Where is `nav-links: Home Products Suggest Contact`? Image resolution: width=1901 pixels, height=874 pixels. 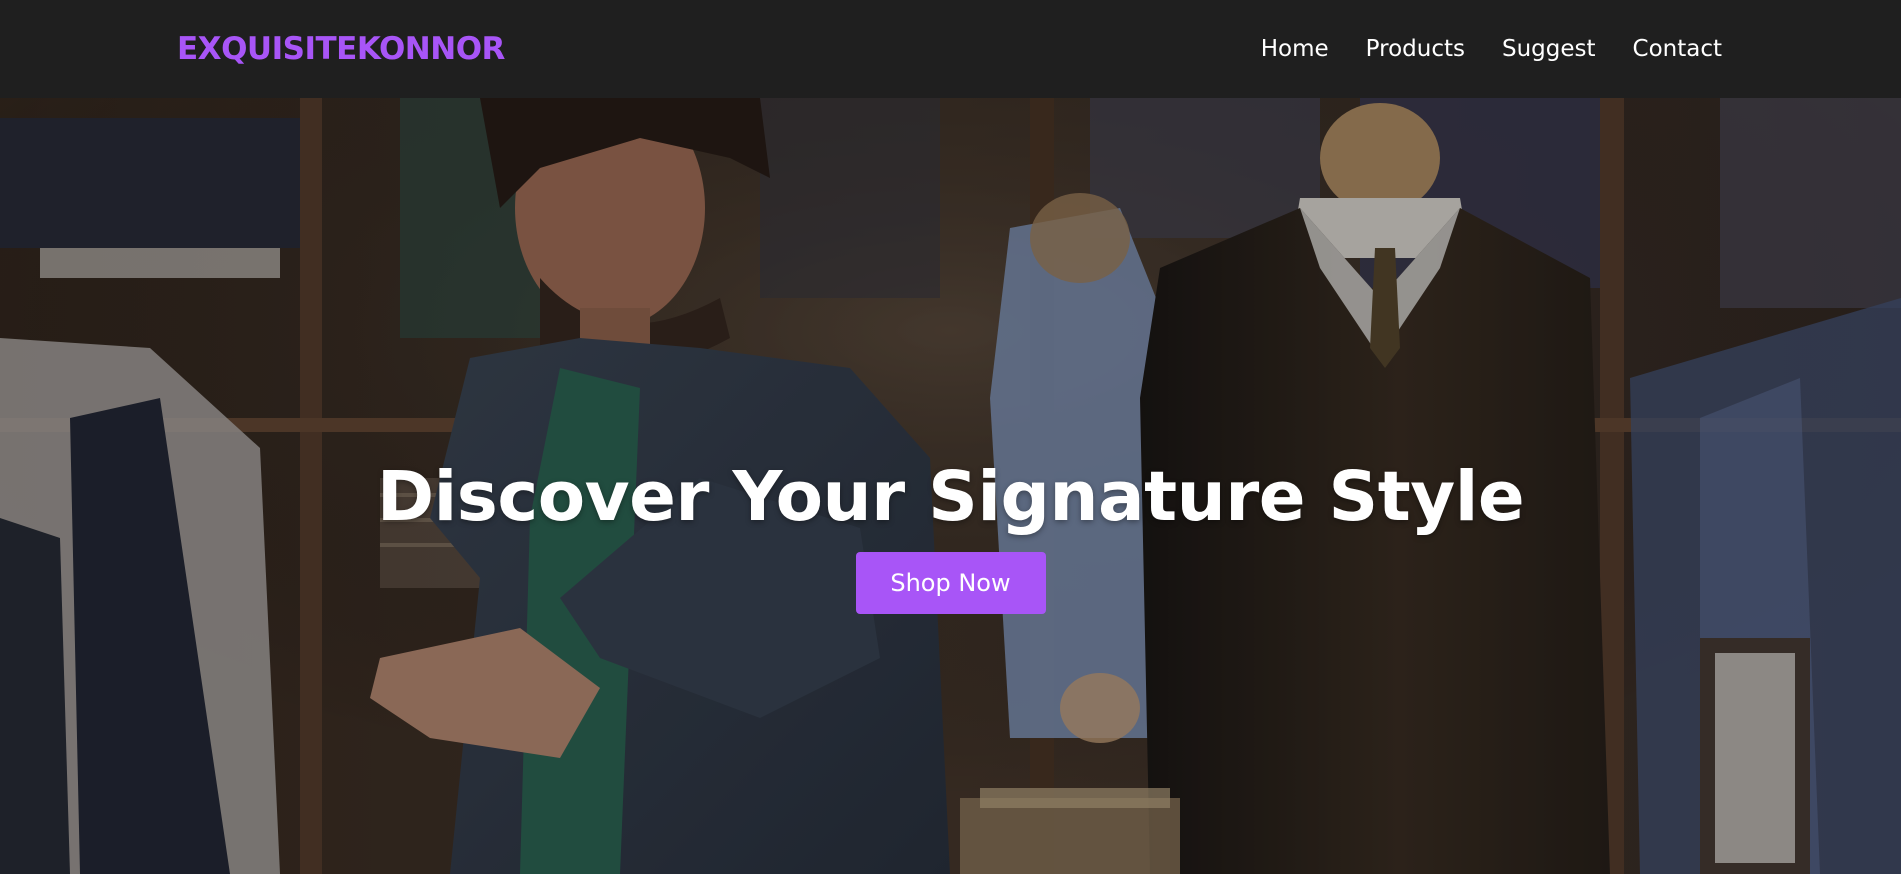 nav-links: Home Products Suggest Contact is located at coordinates (1491, 49).